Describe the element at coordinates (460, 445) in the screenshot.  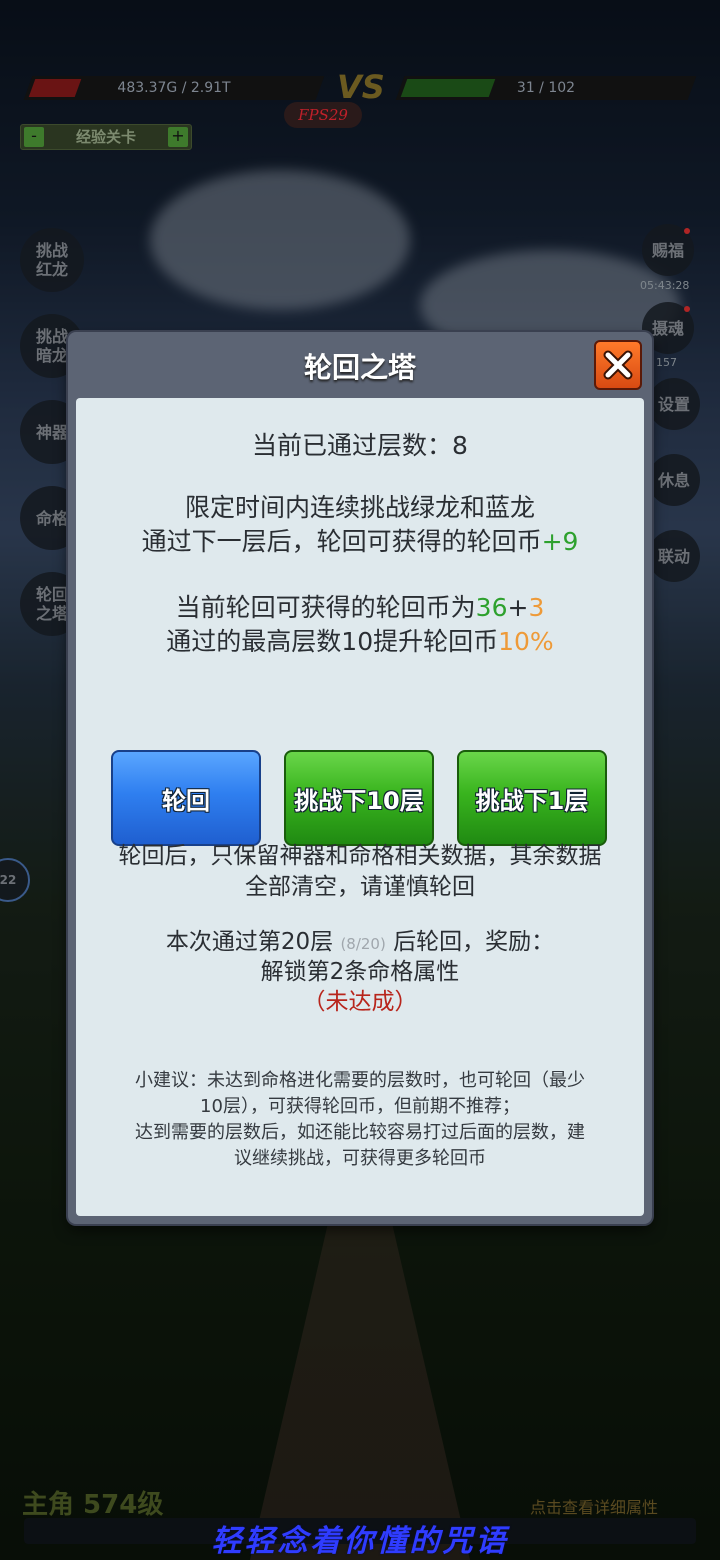
I see `current-floors-value: 8` at that location.